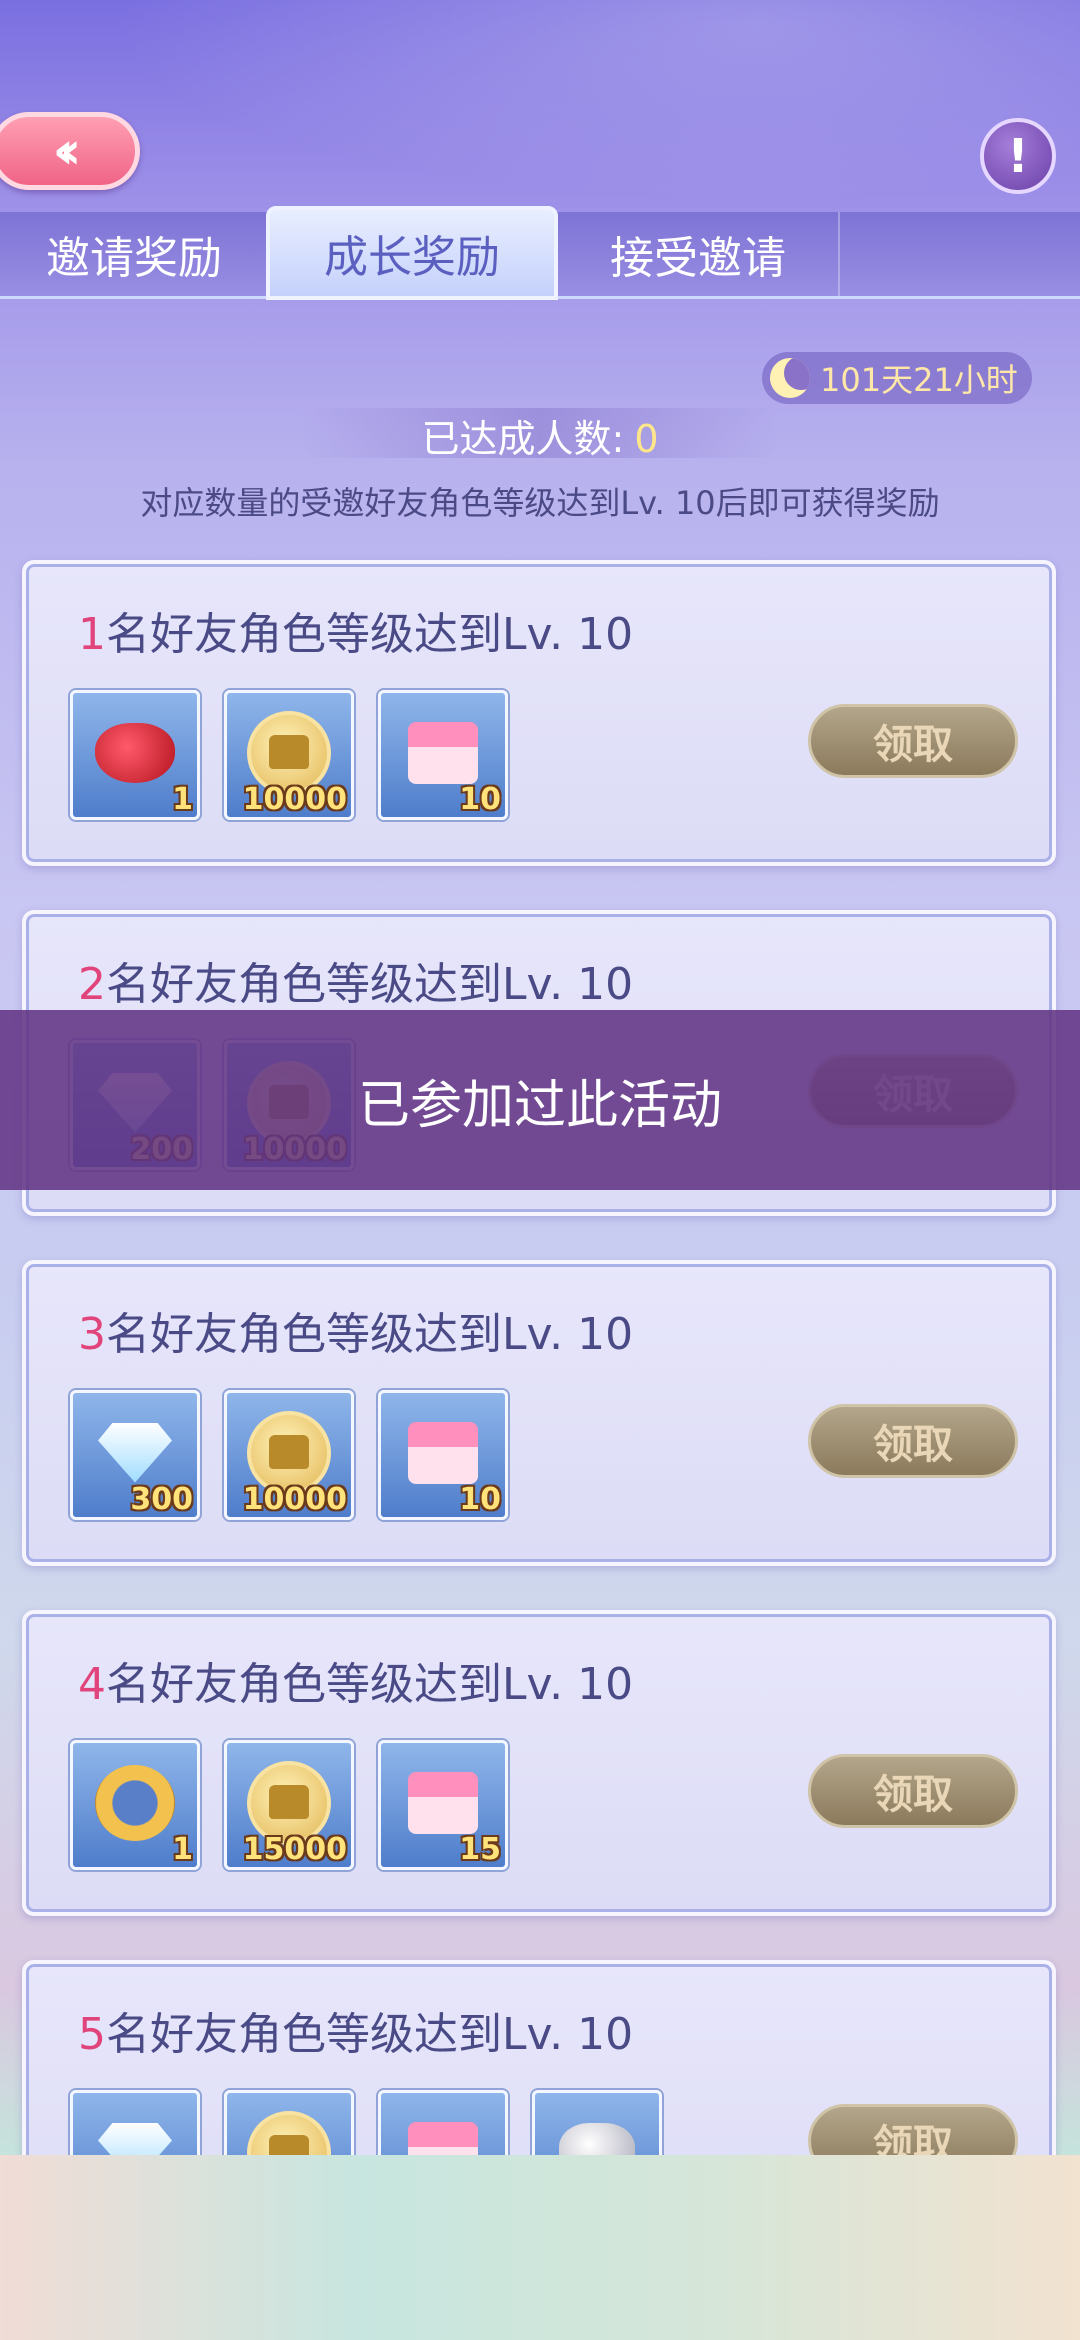 This screenshot has height=2340, width=1080. I want to click on reward-items: 1 15000 15, so click(289, 1805).